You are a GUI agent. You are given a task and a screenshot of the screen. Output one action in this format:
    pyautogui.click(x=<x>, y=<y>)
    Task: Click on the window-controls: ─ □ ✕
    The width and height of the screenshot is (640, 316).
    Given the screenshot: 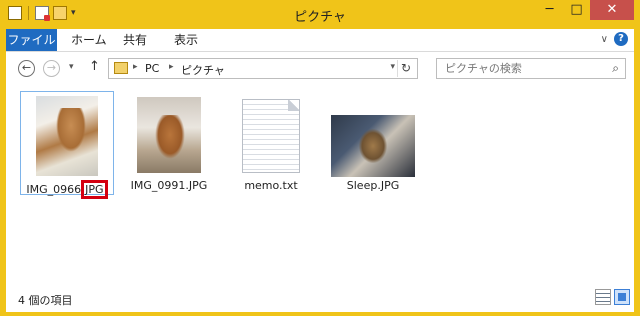 What is the action you would take?
    pyautogui.click(x=585, y=10)
    